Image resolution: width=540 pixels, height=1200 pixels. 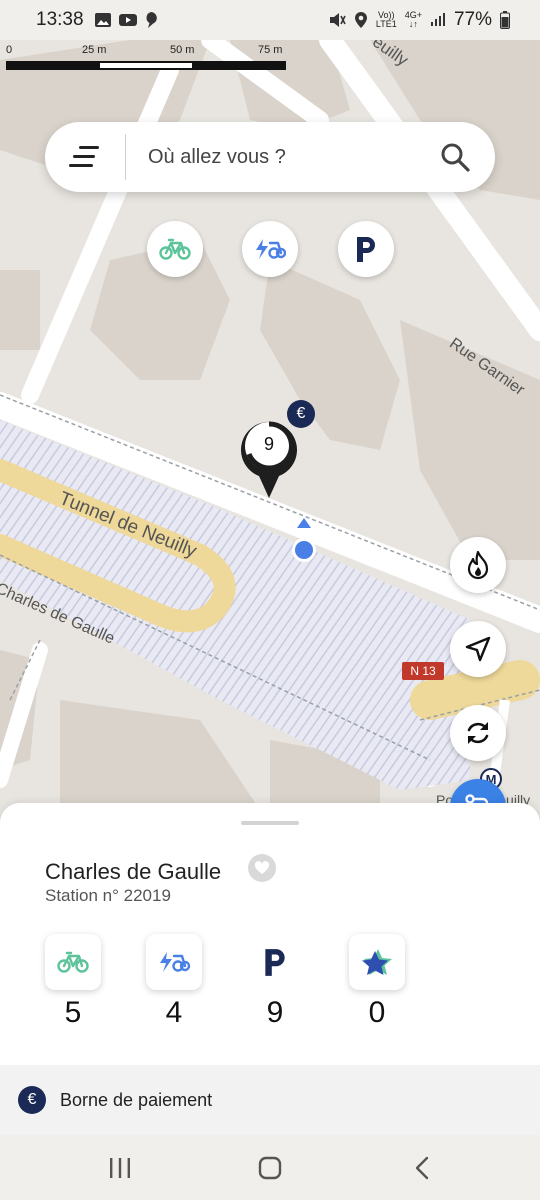 I want to click on stat-ebikes: 4, so click(x=174, y=982).